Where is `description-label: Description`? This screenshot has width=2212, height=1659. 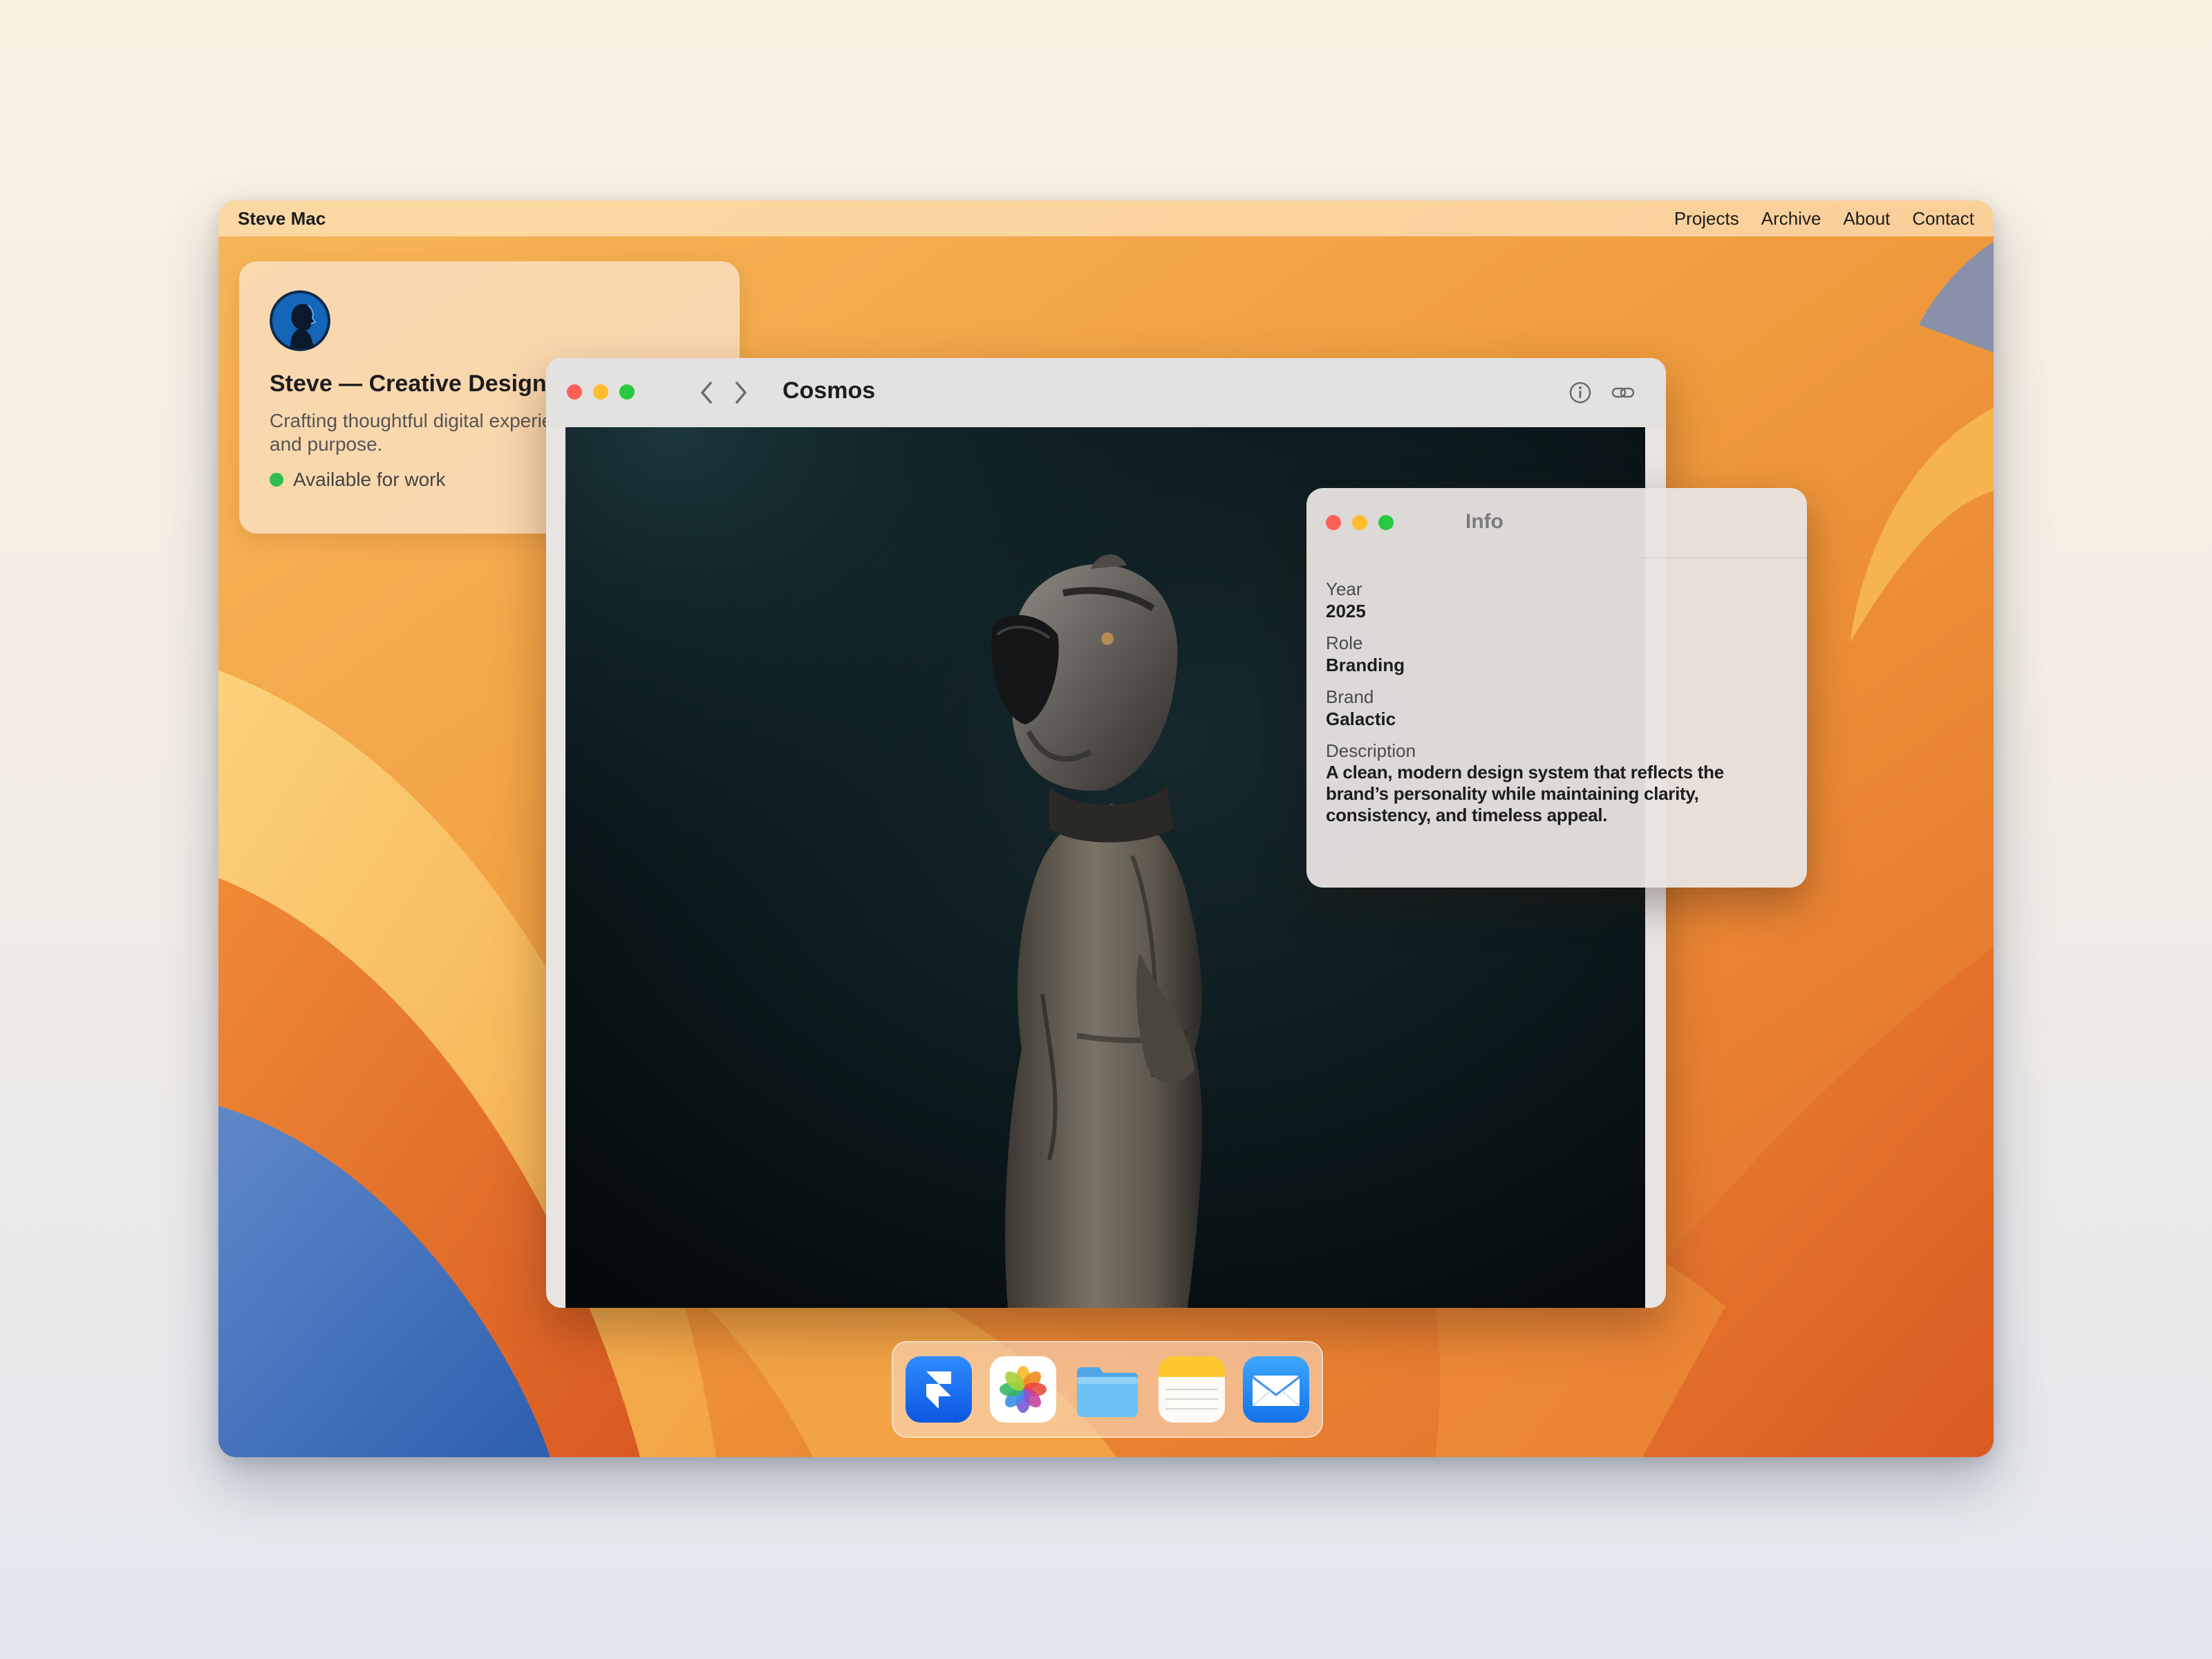
description-label: Description is located at coordinates (1371, 751).